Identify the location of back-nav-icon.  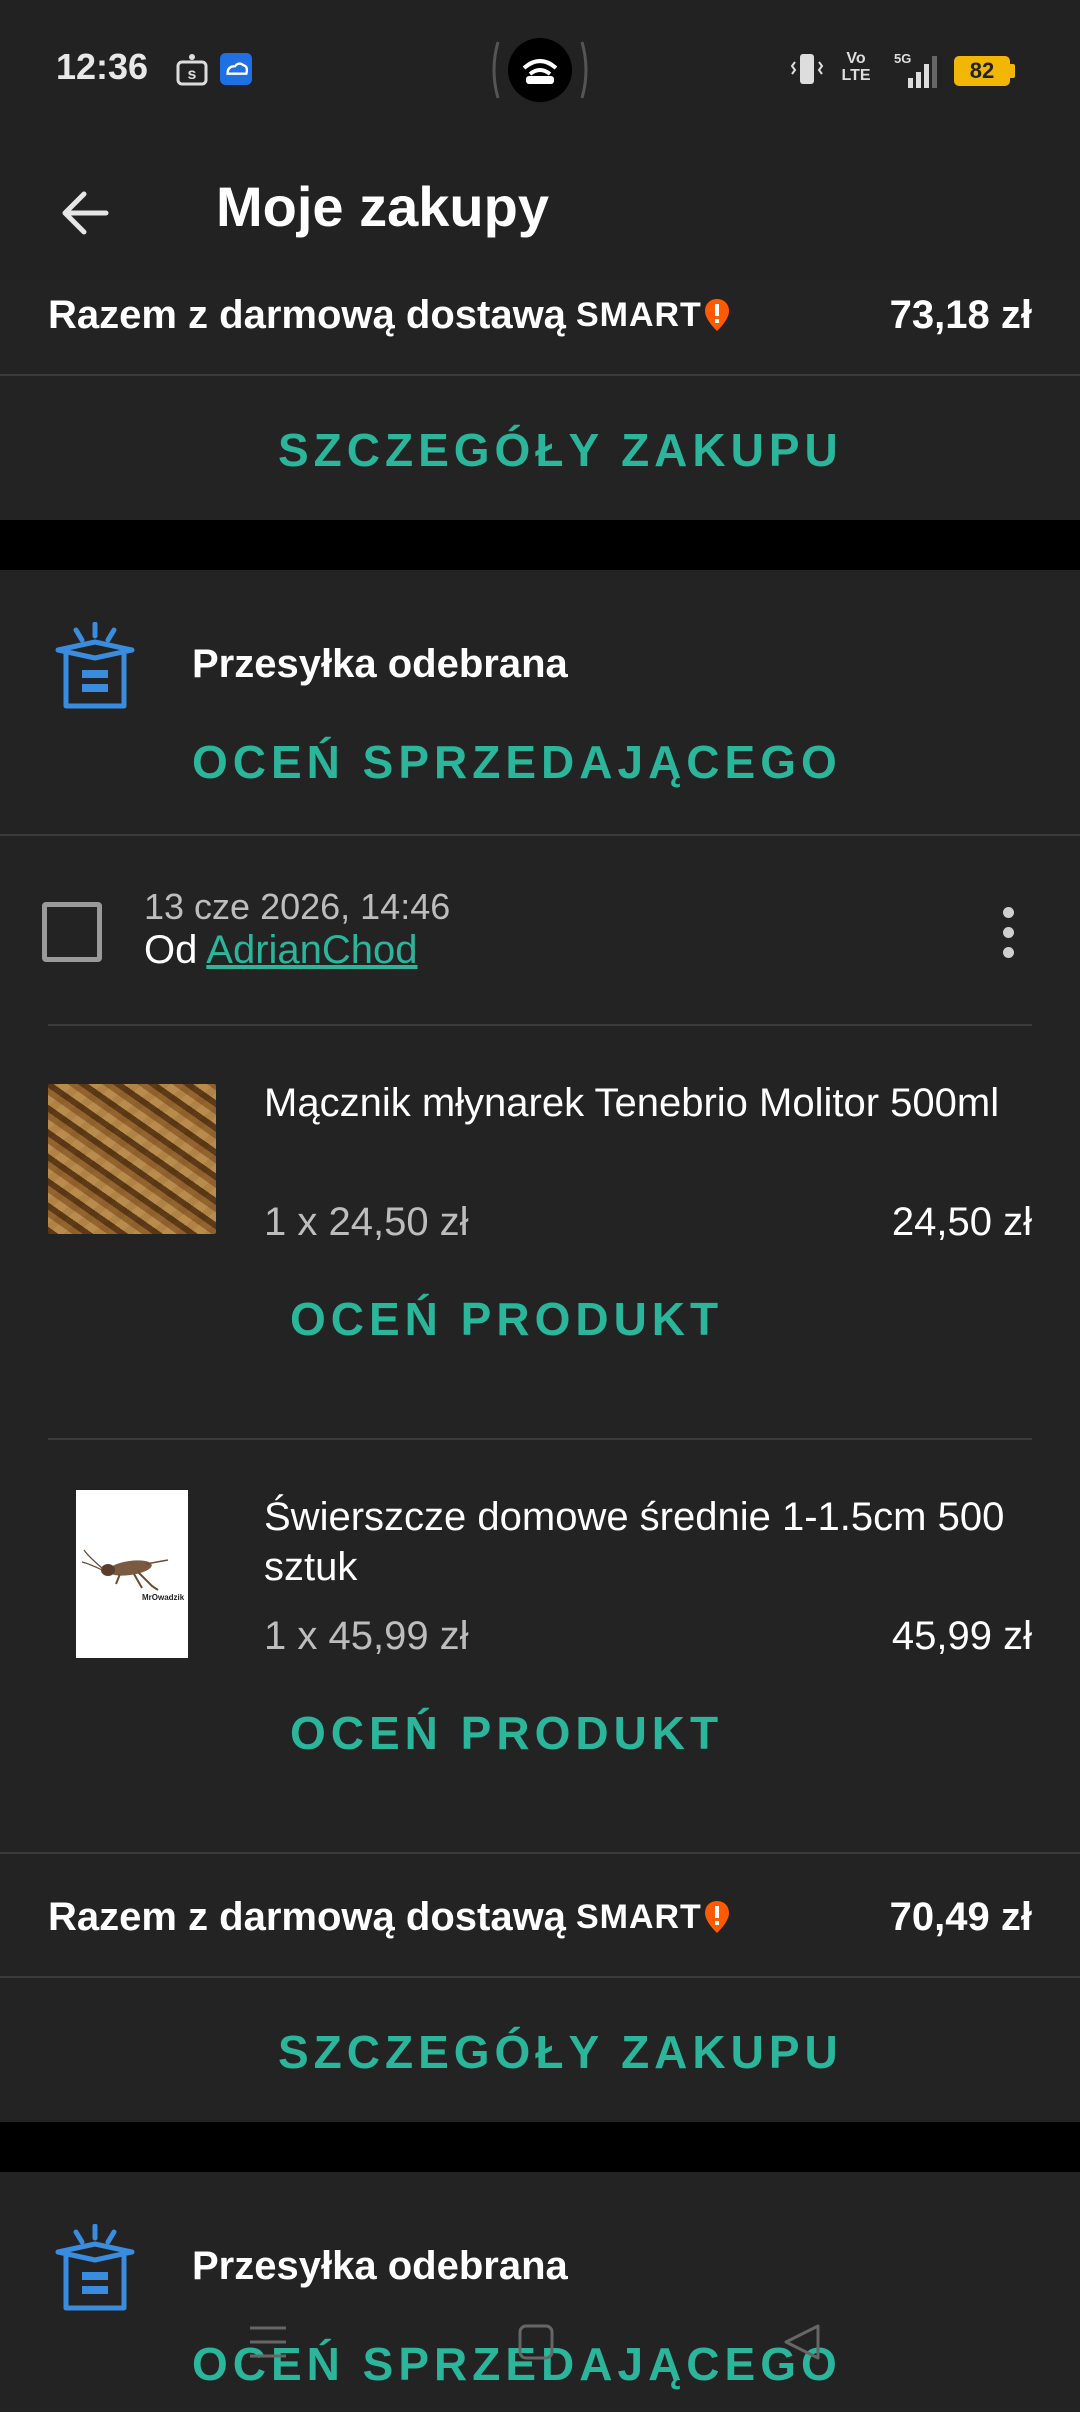
(802, 2342).